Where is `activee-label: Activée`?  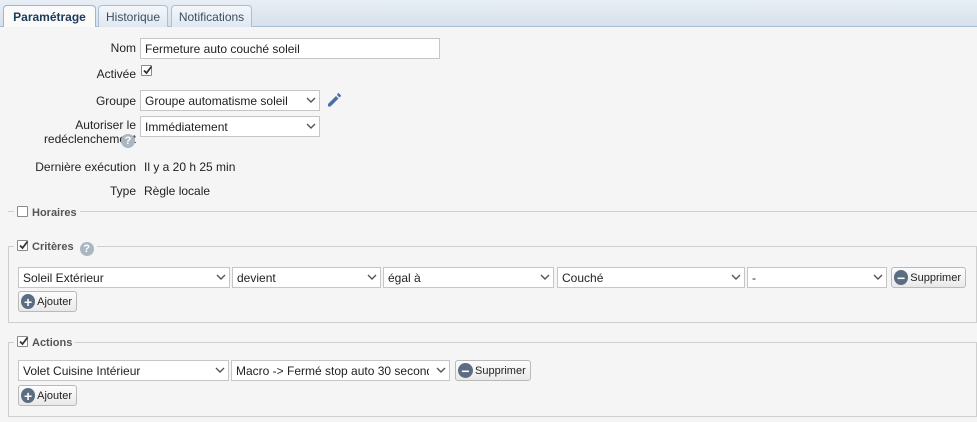
activee-label: Activée is located at coordinates (116, 74).